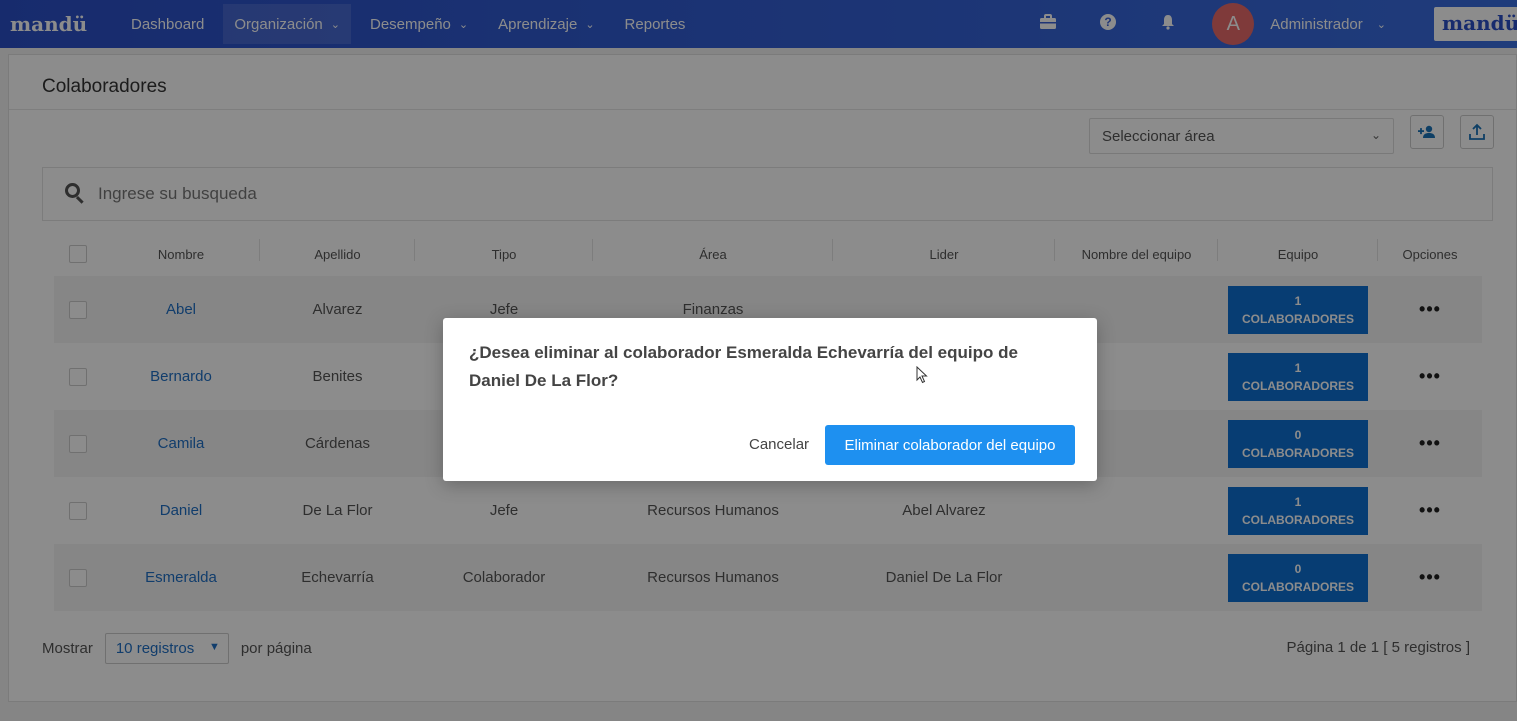  What do you see at coordinates (950, 445) in the screenshot?
I see `remove-from-team-button: Eliminar colaborador del equipo` at bounding box center [950, 445].